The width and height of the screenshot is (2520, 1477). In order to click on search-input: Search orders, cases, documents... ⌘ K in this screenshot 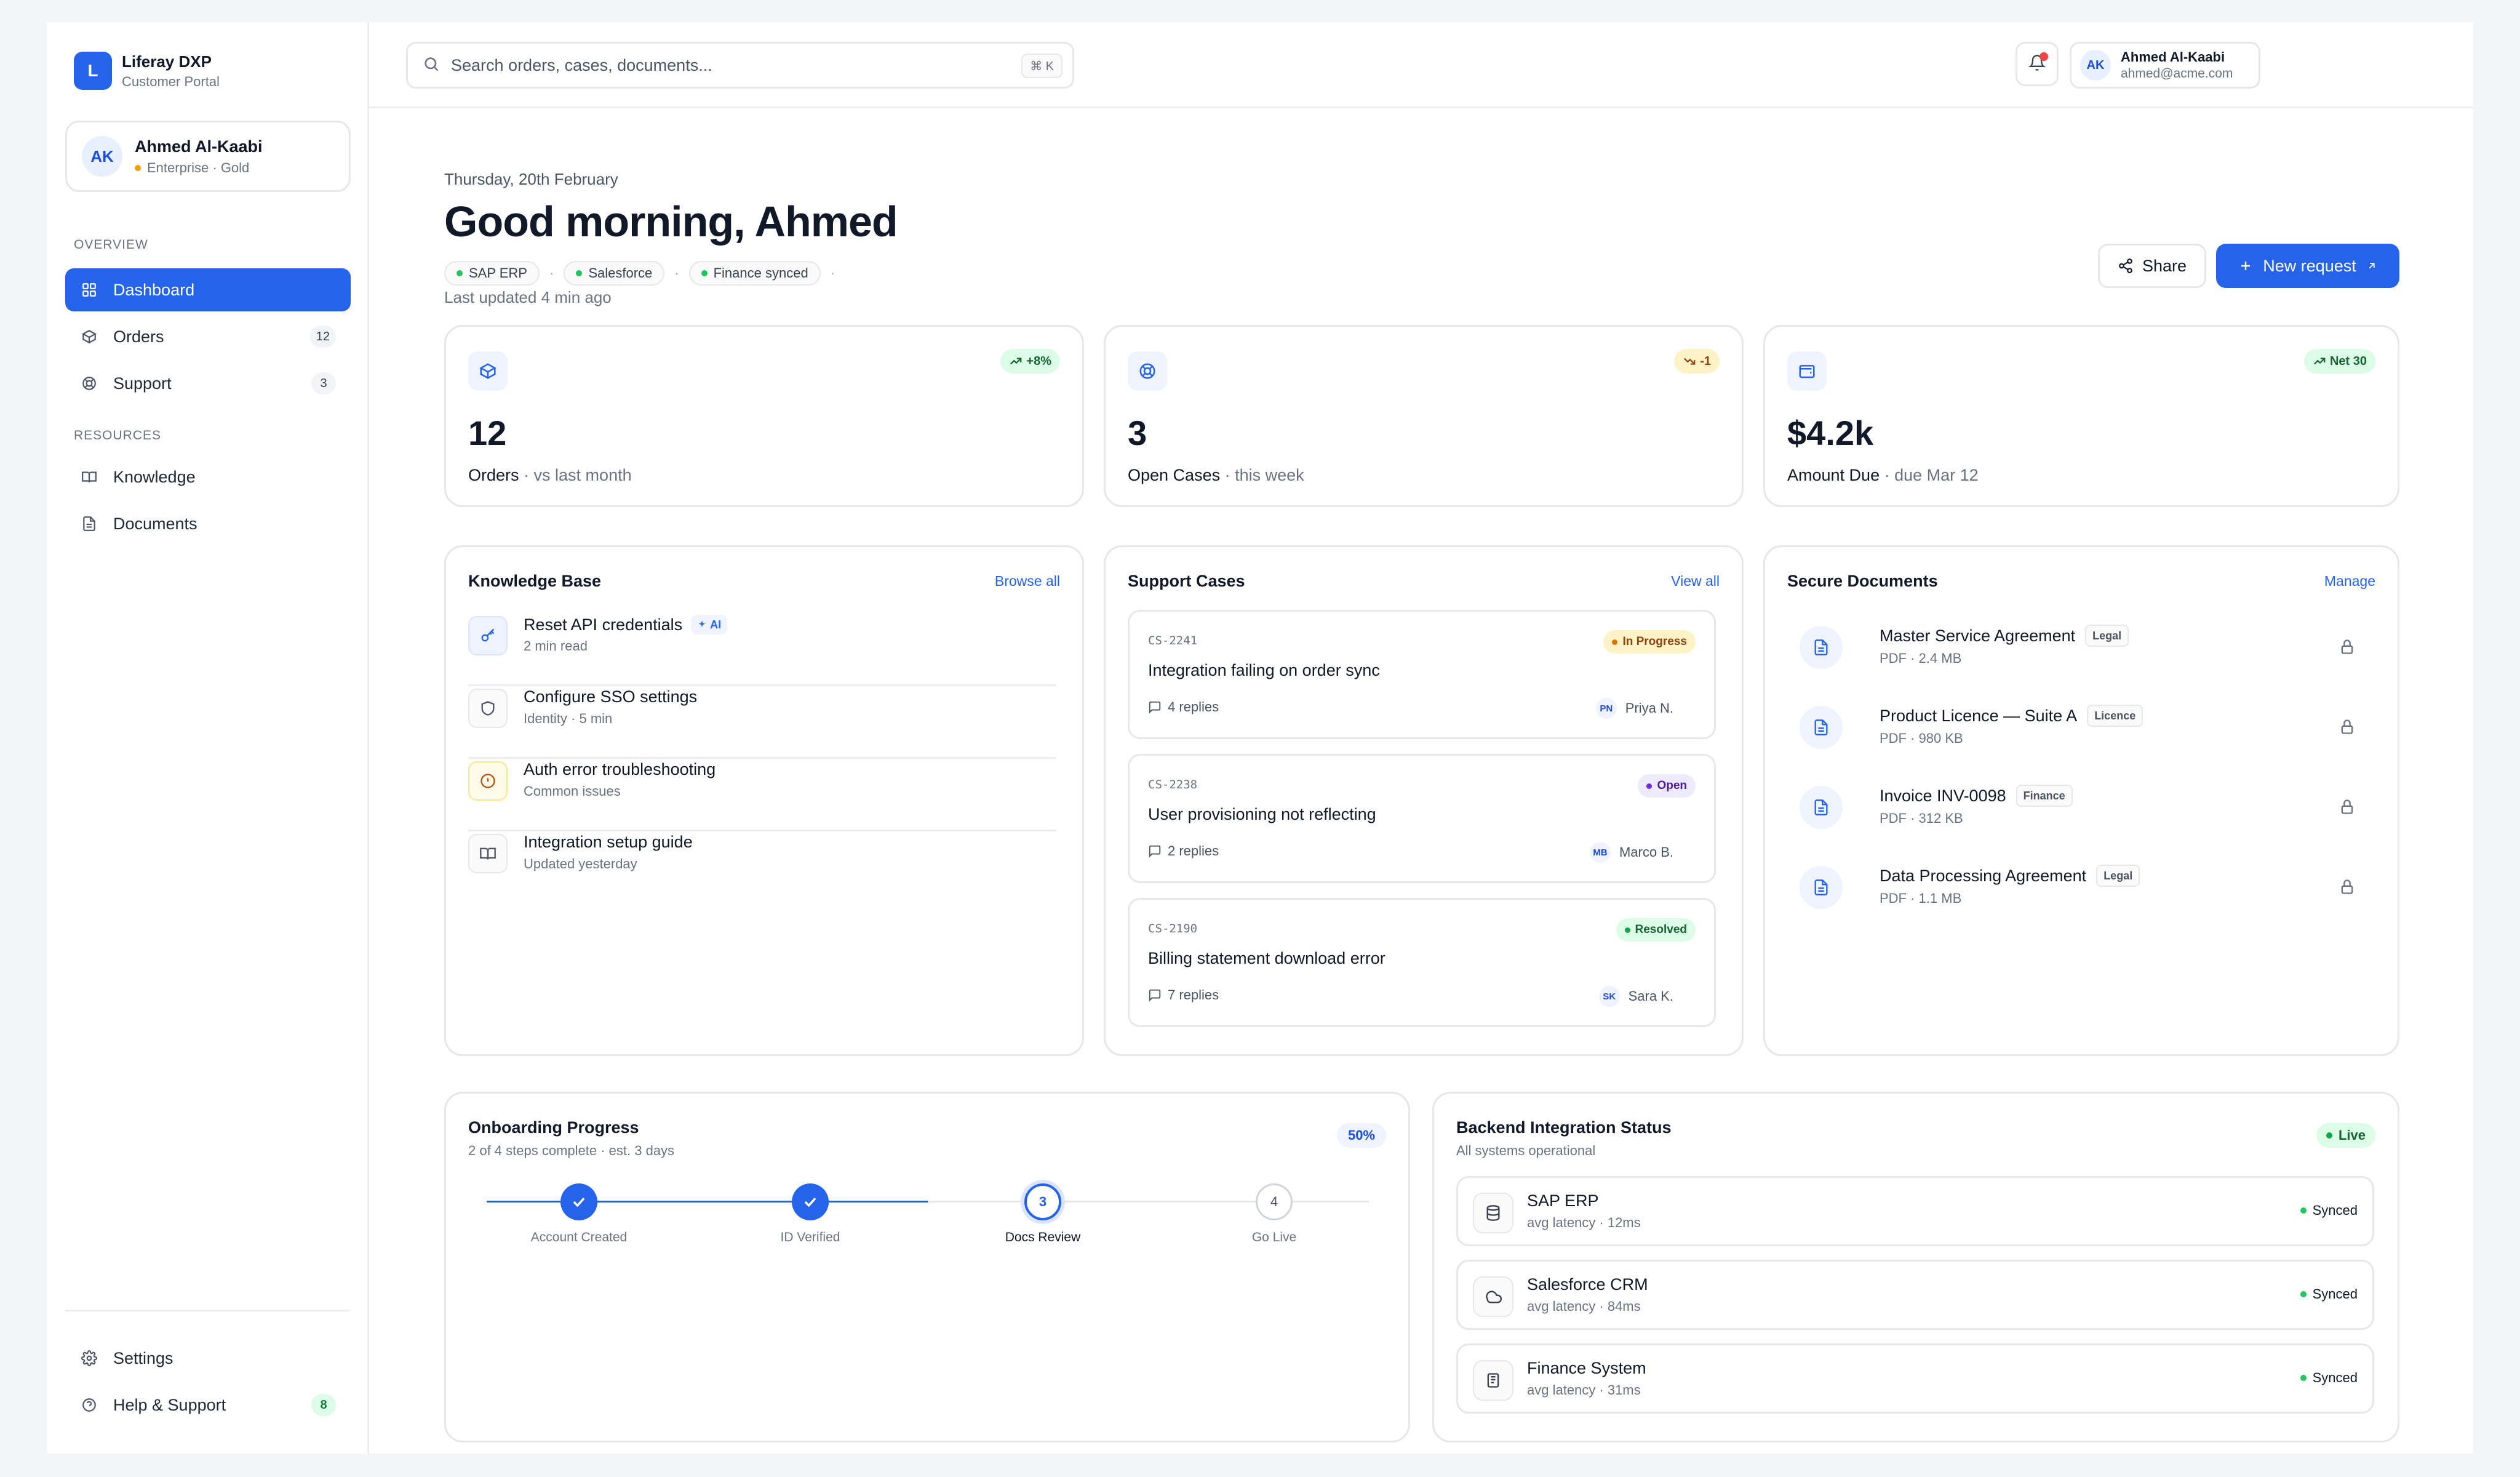, I will do `click(740, 65)`.